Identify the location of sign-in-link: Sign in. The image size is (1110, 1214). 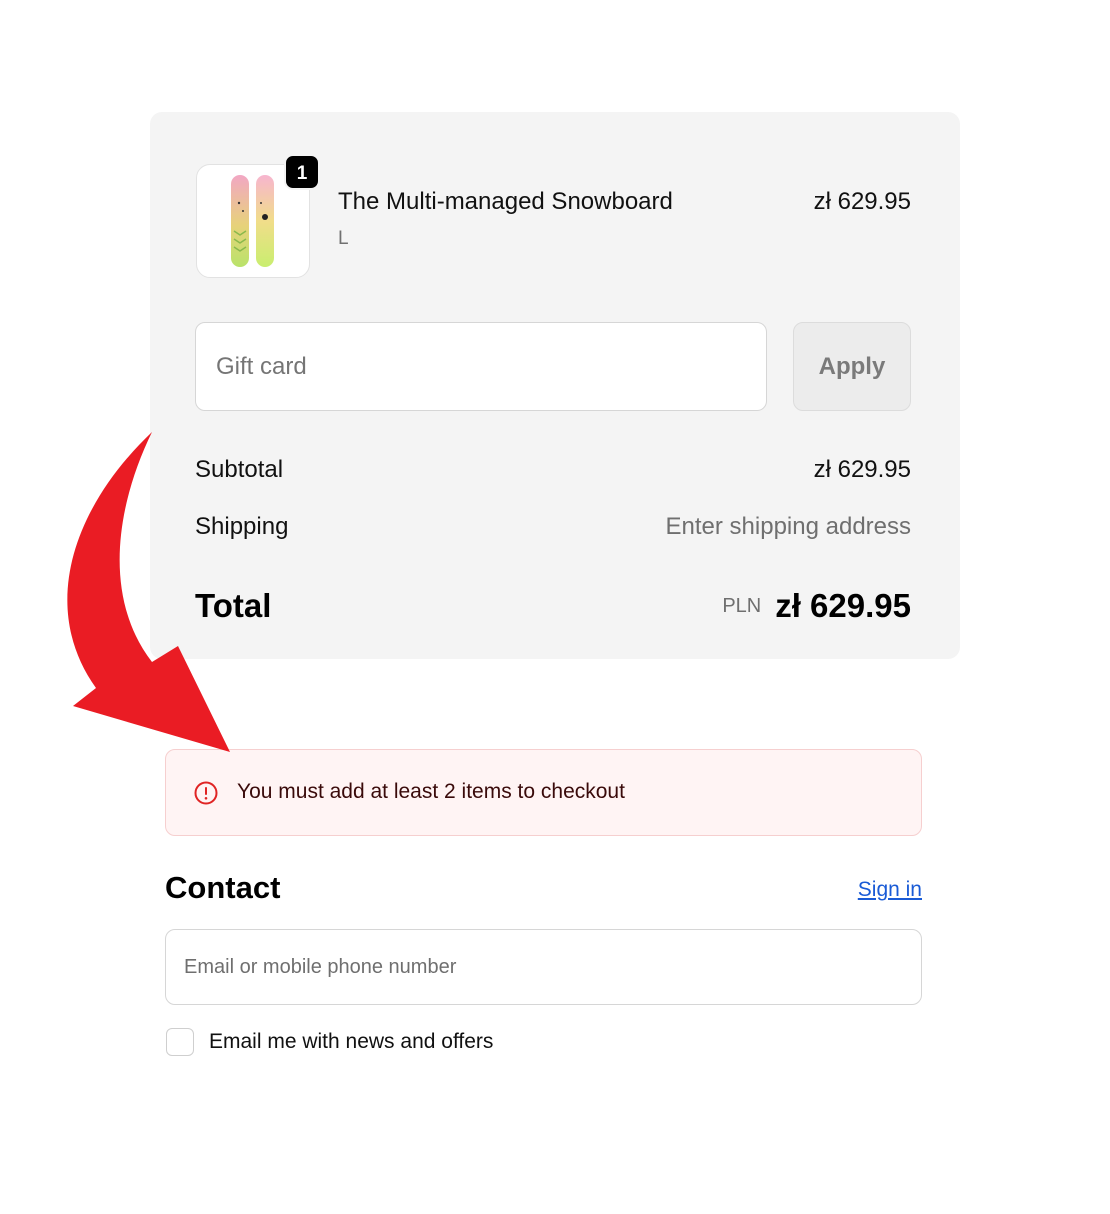
(890, 890).